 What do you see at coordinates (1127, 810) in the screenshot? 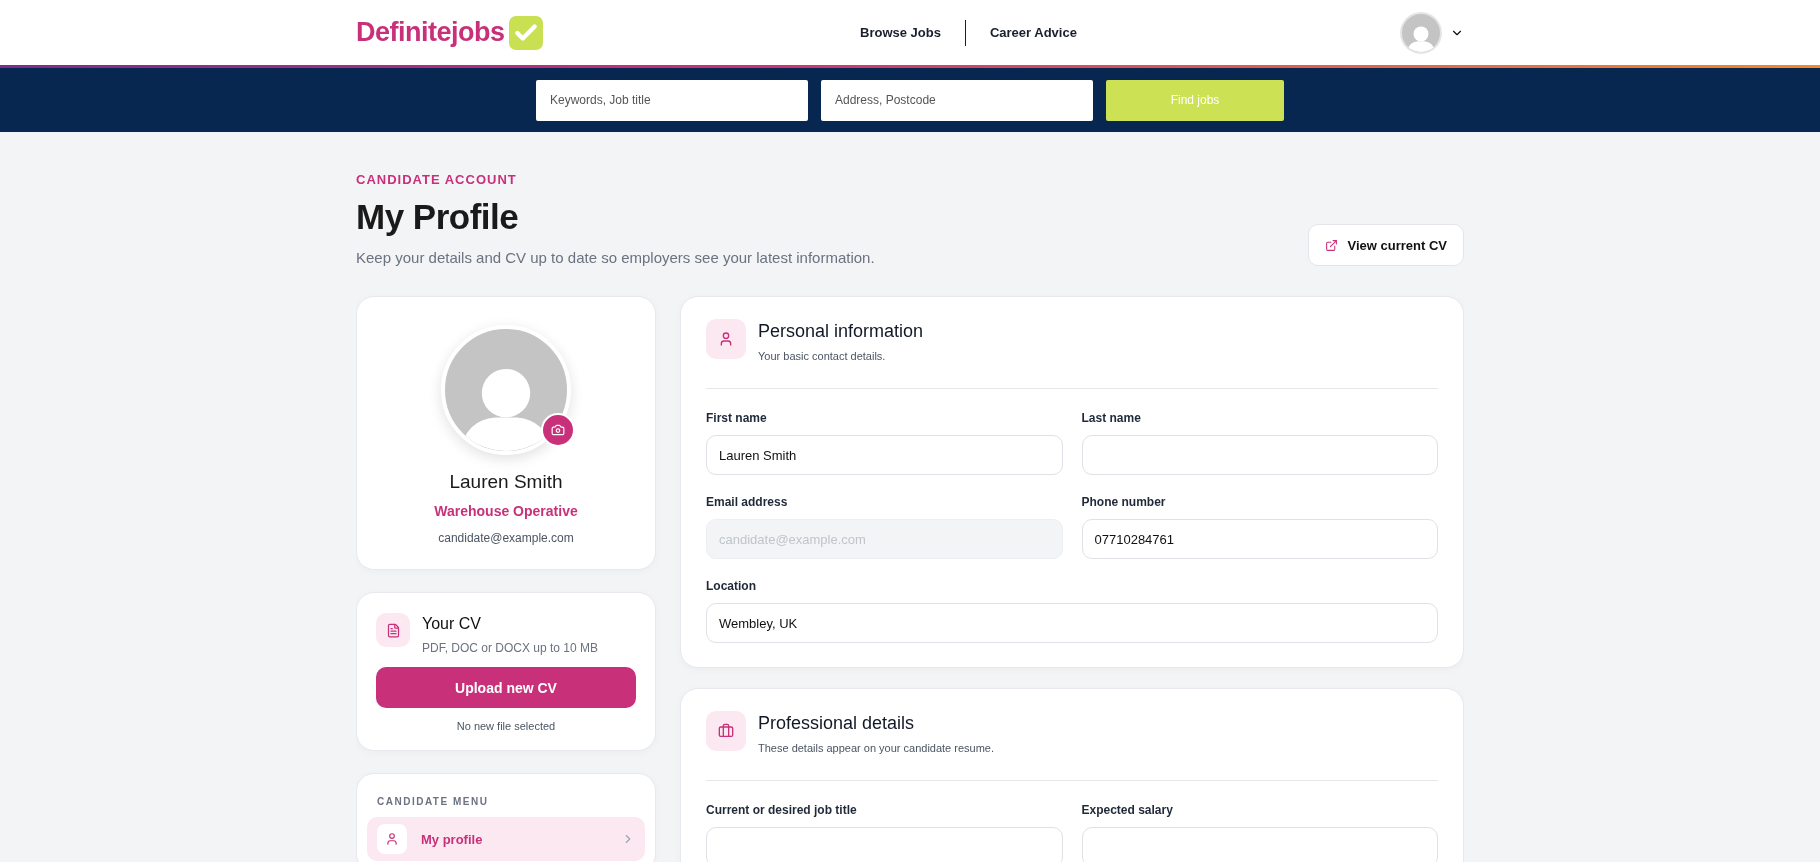
I see `field-label: Expected salary` at bounding box center [1127, 810].